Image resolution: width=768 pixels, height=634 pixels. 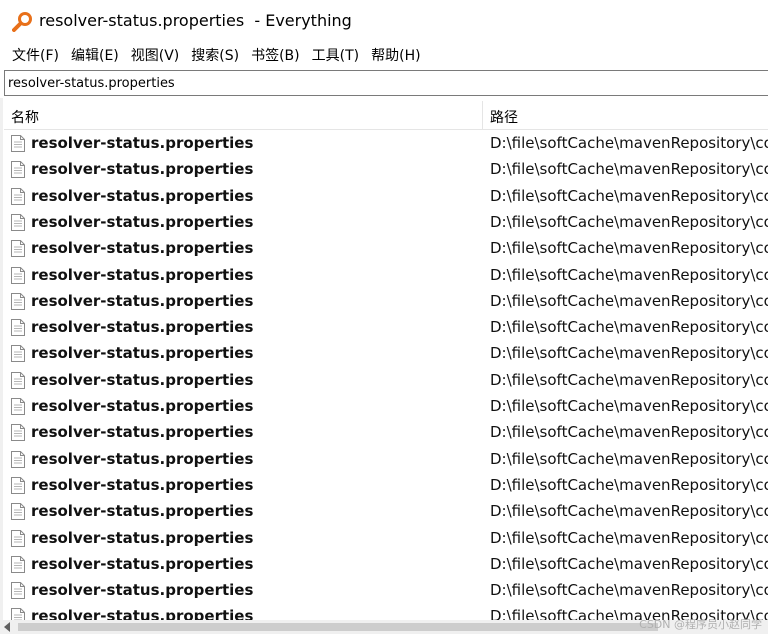 I want to click on menu-bar: 文件(F) 编辑(E) 视图(V) 搜索(S) 书签(B) 工具(T) 帮助(H), so click(x=384, y=55).